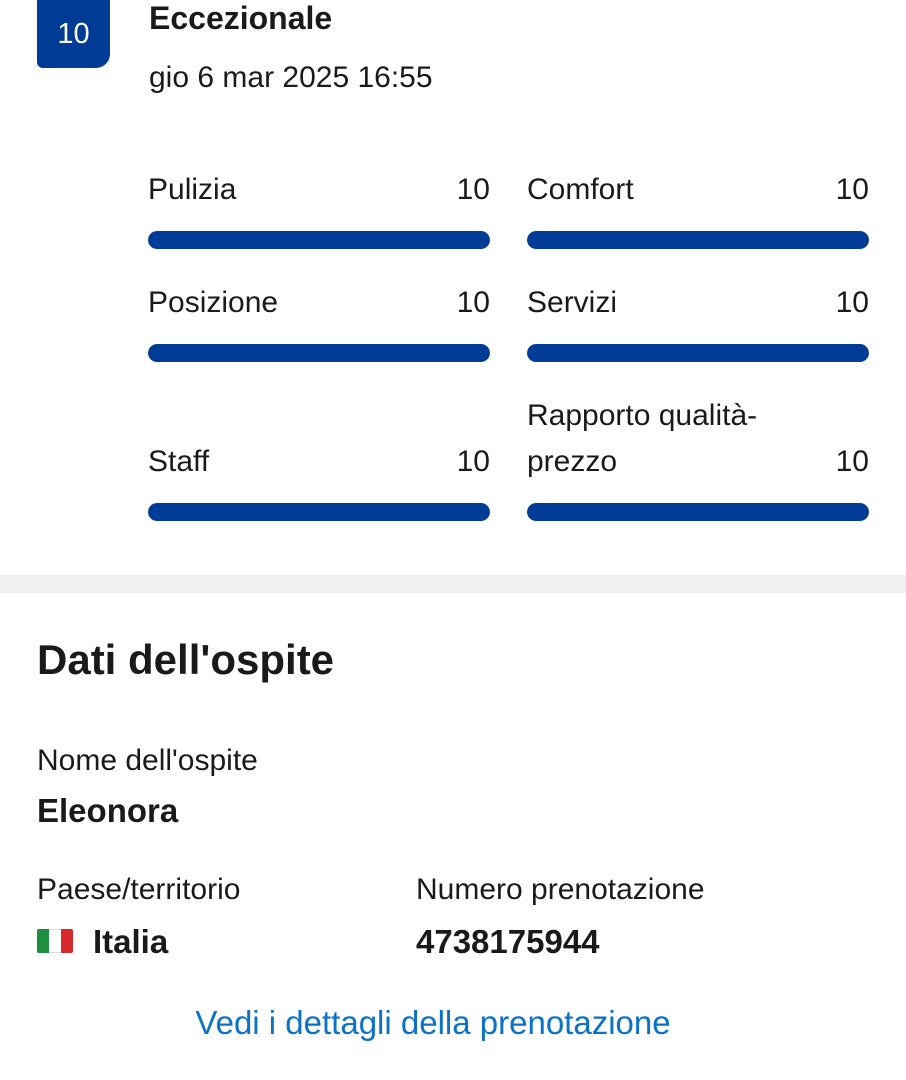  Describe the element at coordinates (642, 439) in the screenshot. I see `category-name: Rapporto qualità- prezzo` at that location.